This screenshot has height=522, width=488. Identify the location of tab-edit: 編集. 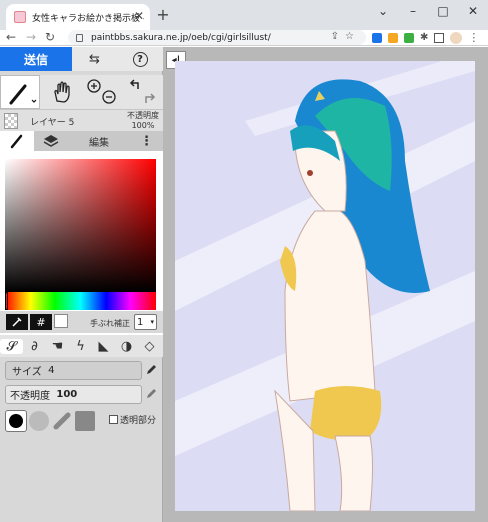
(99, 141).